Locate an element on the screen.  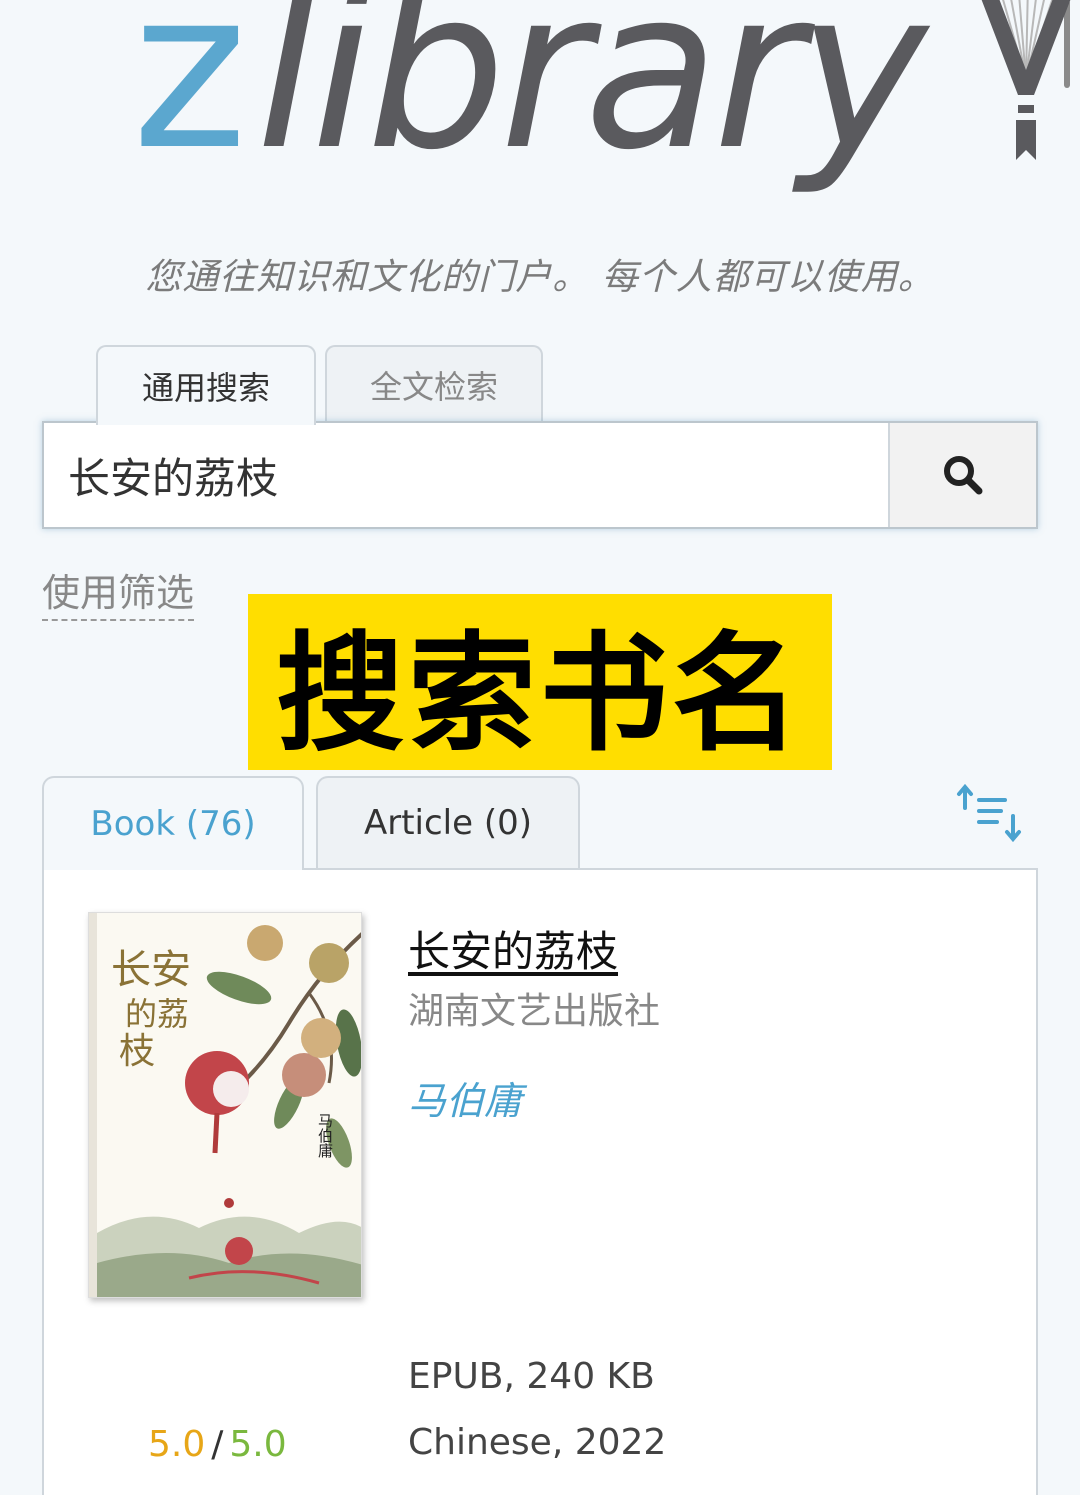
tab-fulltext-search: 全文检索 is located at coordinates (434, 384).